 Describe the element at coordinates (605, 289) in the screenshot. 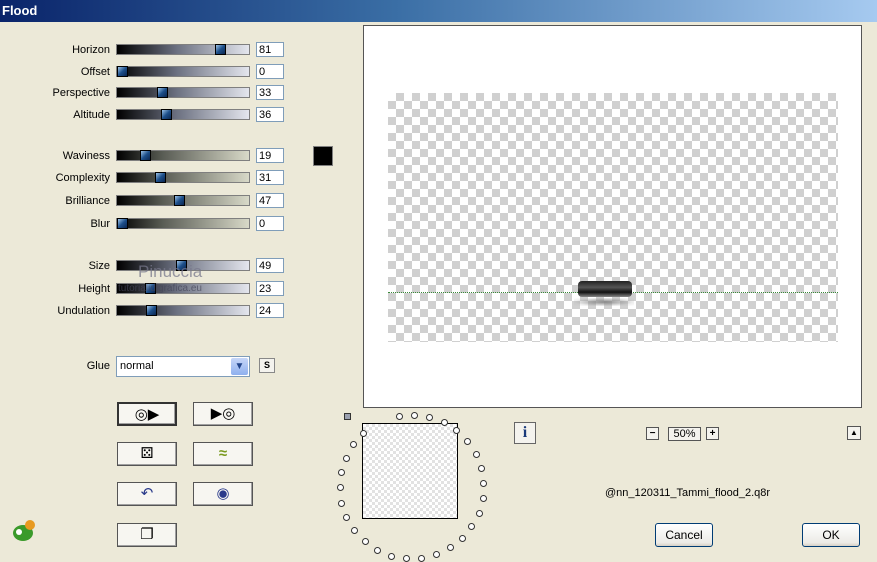

I see `flood-render` at that location.